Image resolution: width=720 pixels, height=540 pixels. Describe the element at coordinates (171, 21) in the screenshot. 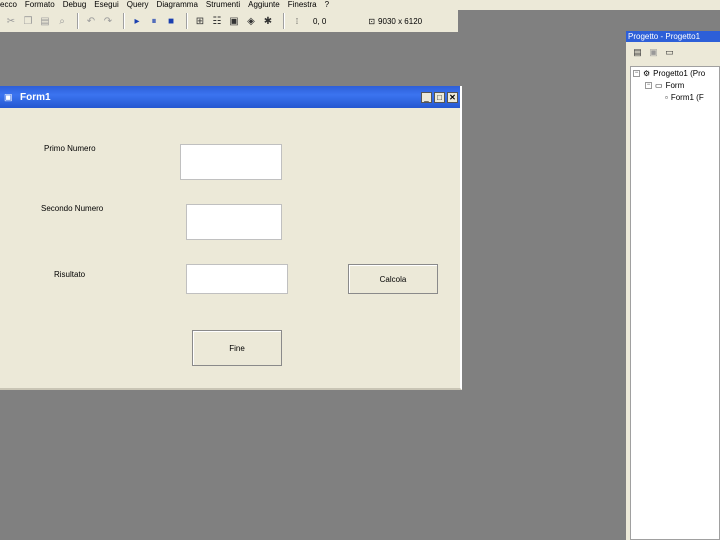

I see `stop-icon: ■` at that location.